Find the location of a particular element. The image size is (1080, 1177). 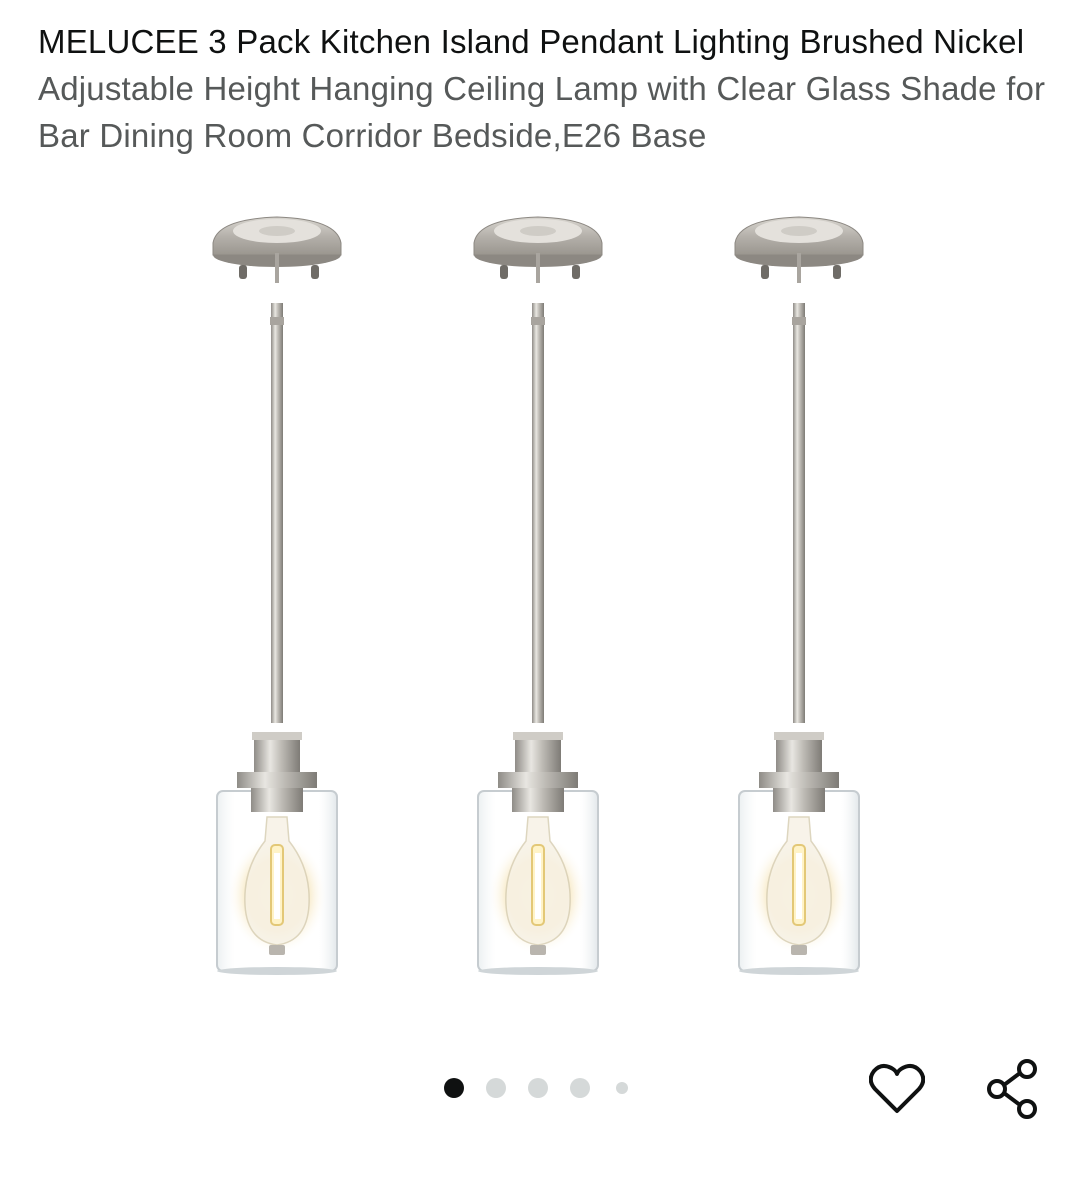

heart-outline-icon is located at coordinates (897, 1088).